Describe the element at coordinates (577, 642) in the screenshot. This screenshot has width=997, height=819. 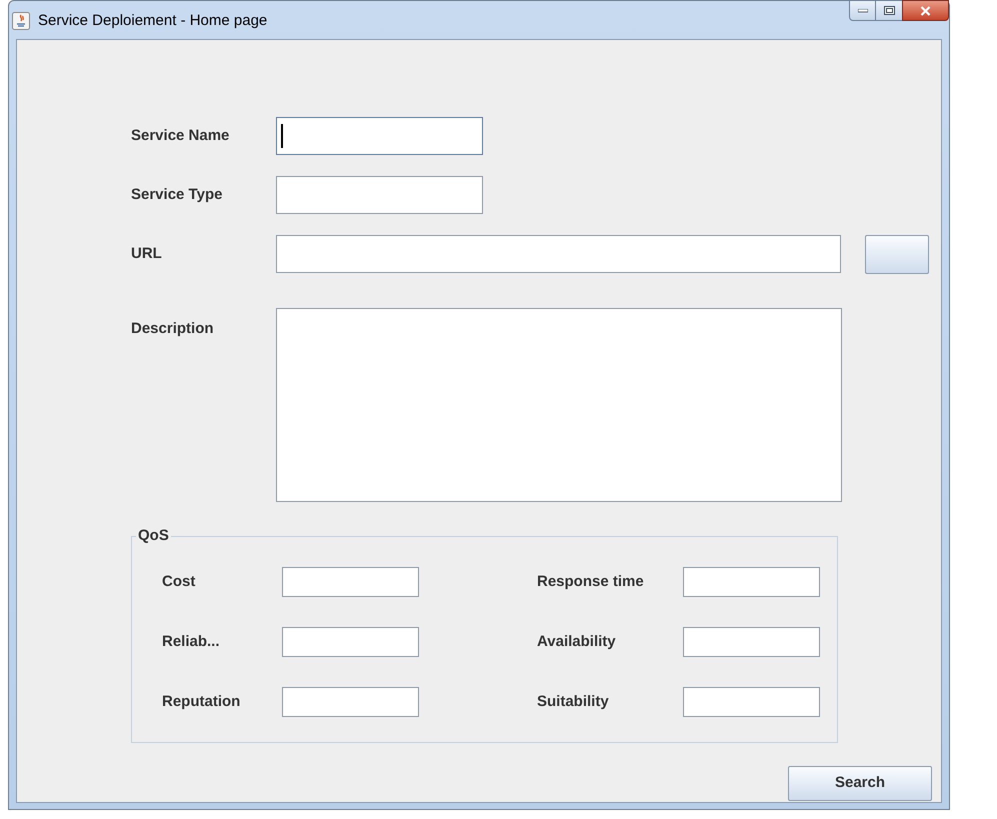
I see `field-label: Availability` at that location.